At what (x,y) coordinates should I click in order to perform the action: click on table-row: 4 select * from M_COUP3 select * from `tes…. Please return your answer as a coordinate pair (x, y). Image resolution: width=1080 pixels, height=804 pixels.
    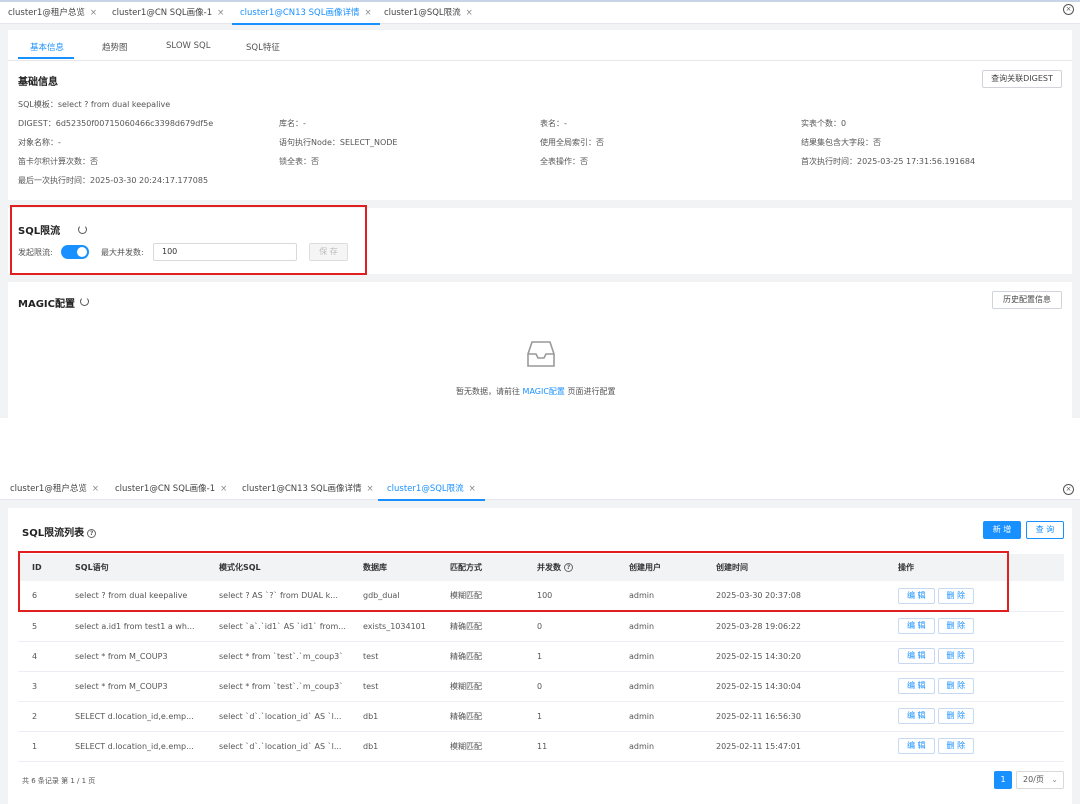
    Looking at the image, I should click on (541, 656).